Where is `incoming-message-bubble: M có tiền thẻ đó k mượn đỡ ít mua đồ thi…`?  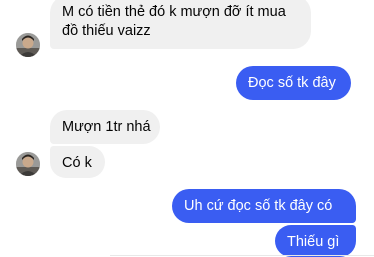
incoming-message-bubble: M có tiền thẻ đó k mượn đỡ ít mua đồ thi… is located at coordinates (180, 24).